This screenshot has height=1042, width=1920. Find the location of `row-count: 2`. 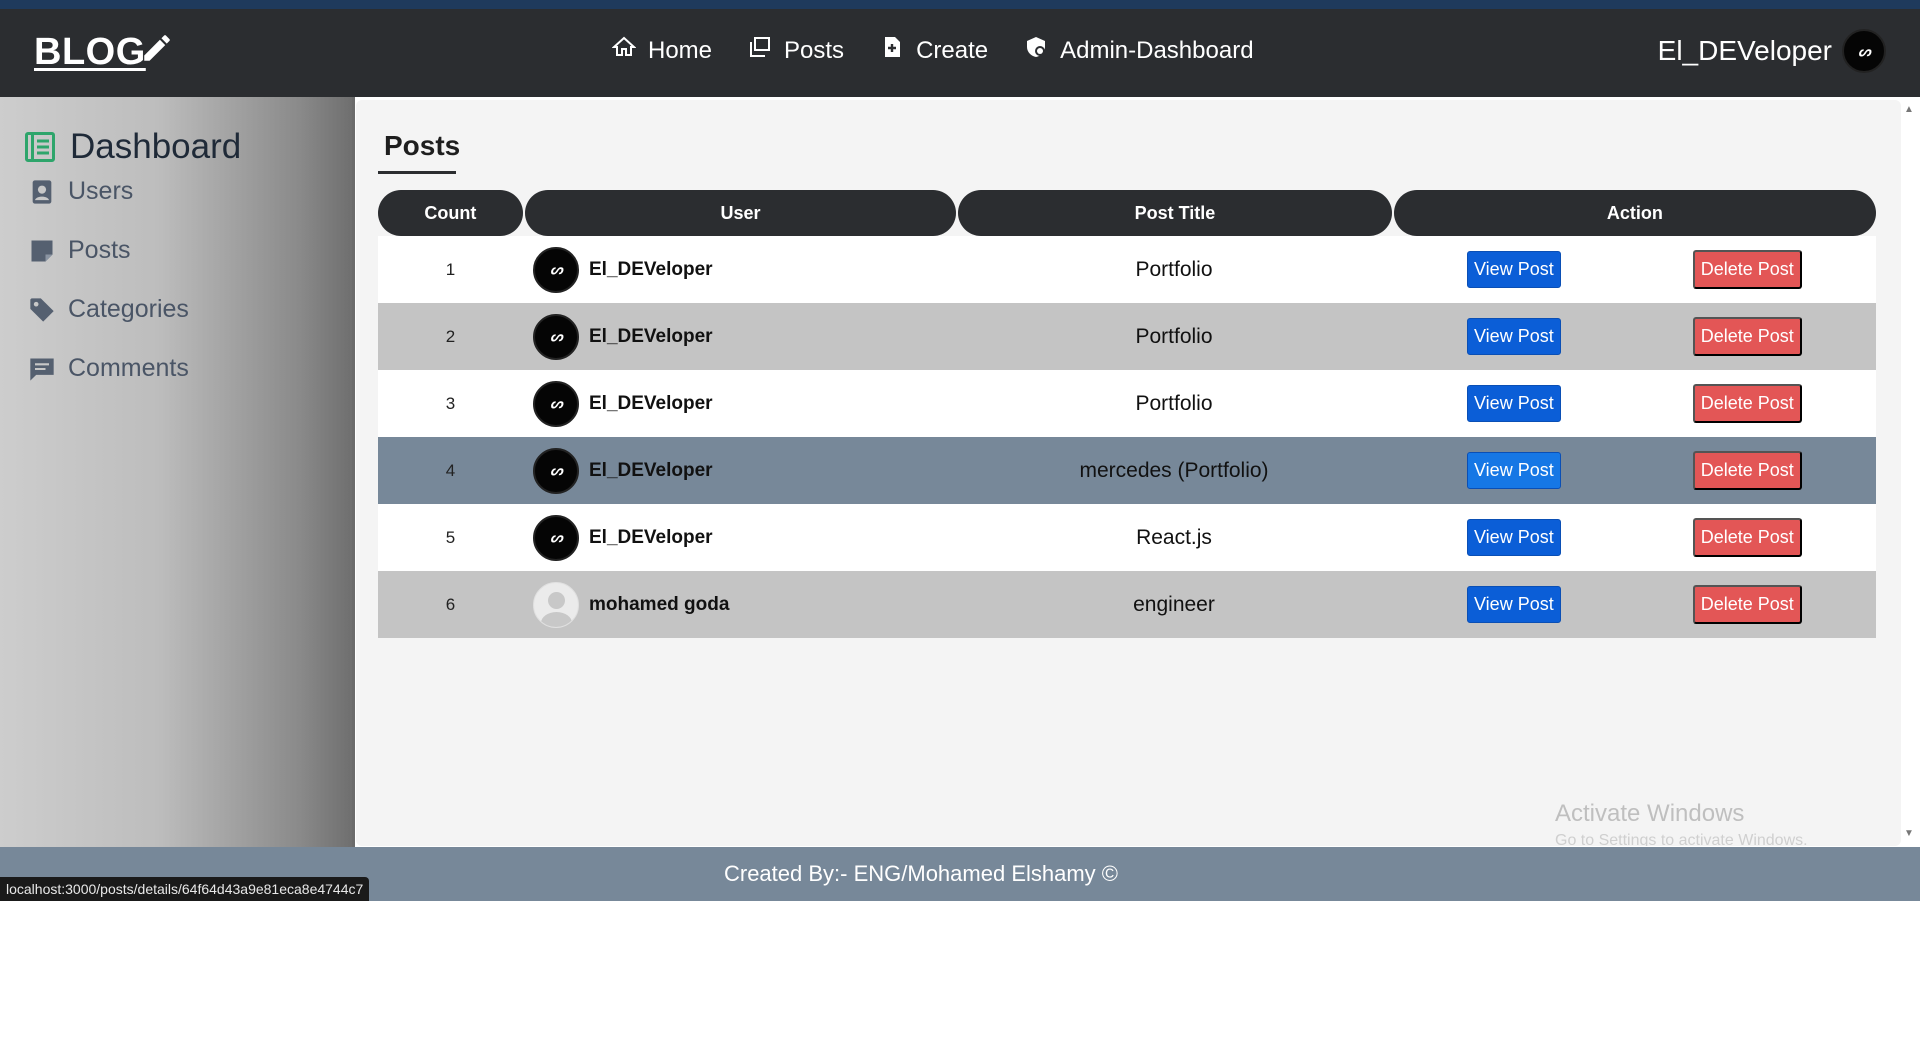

row-count: 2 is located at coordinates (450, 336).